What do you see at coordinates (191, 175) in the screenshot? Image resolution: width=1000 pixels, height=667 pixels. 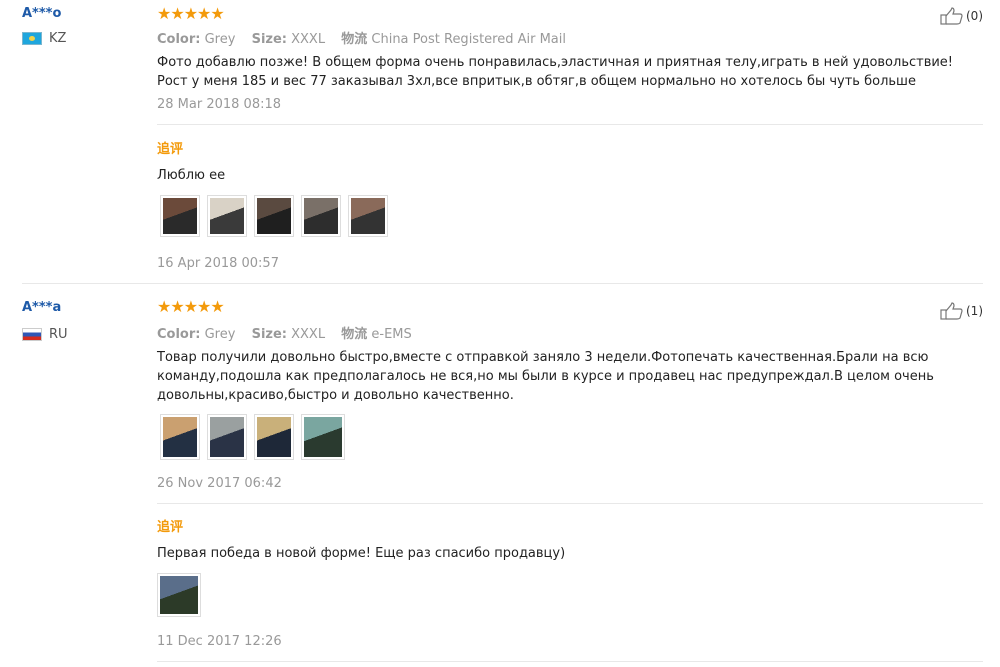 I see `followup-text: Люблю ее` at bounding box center [191, 175].